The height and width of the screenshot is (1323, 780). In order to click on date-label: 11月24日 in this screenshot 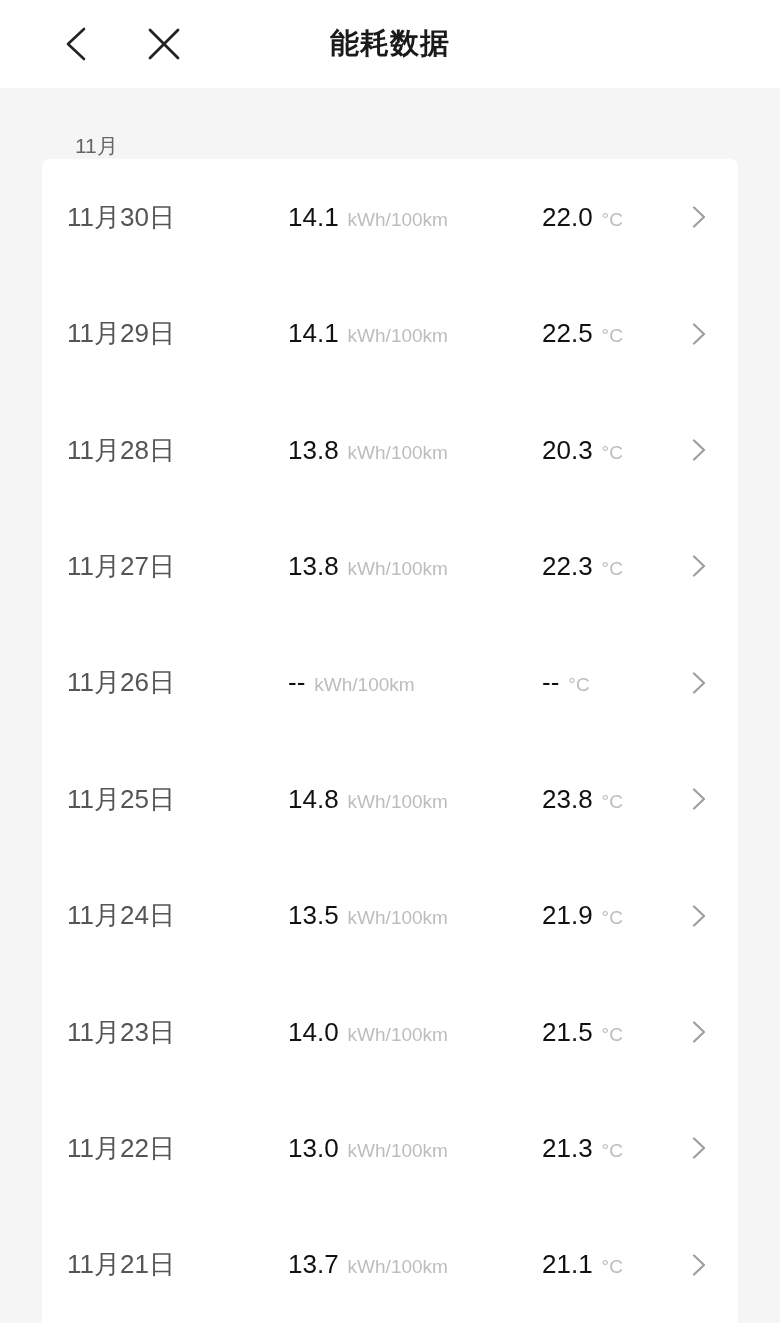, I will do `click(121, 916)`.